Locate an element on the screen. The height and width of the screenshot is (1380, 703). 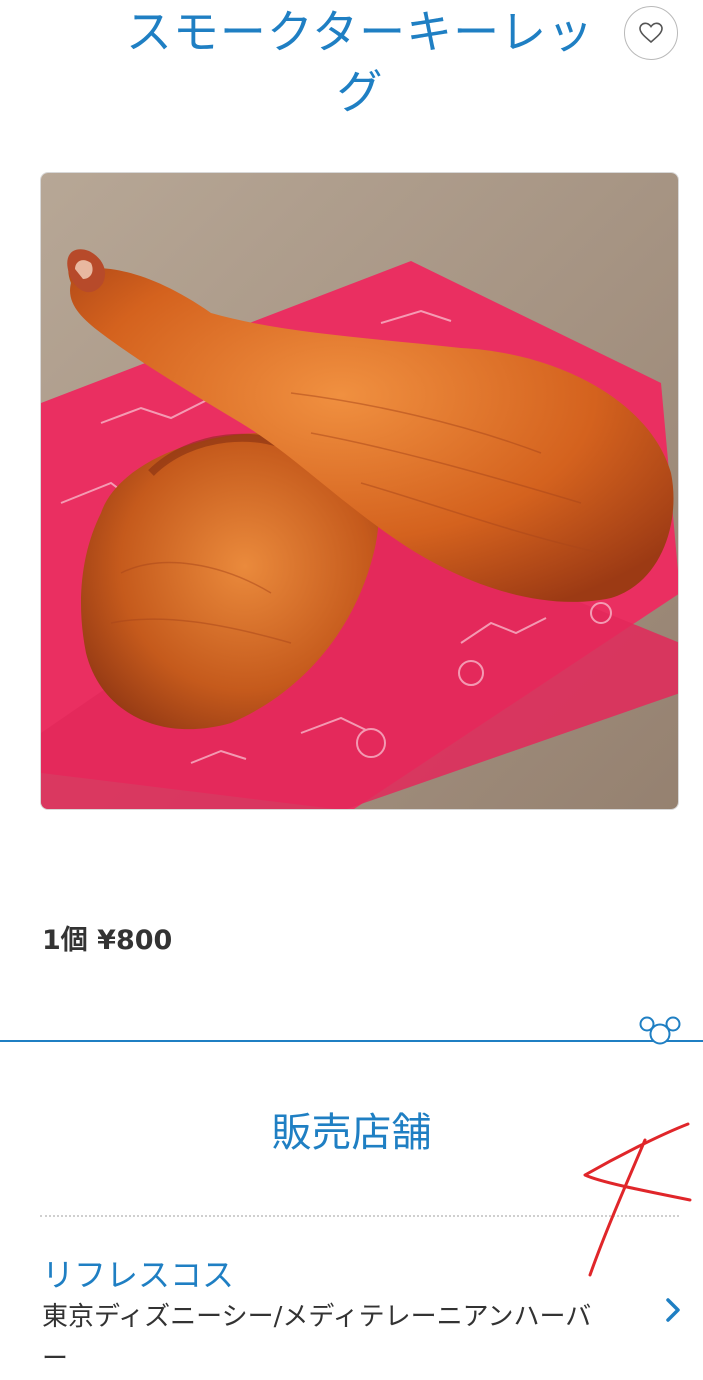
section-title: 販売店舗 is located at coordinates (351, 1133).